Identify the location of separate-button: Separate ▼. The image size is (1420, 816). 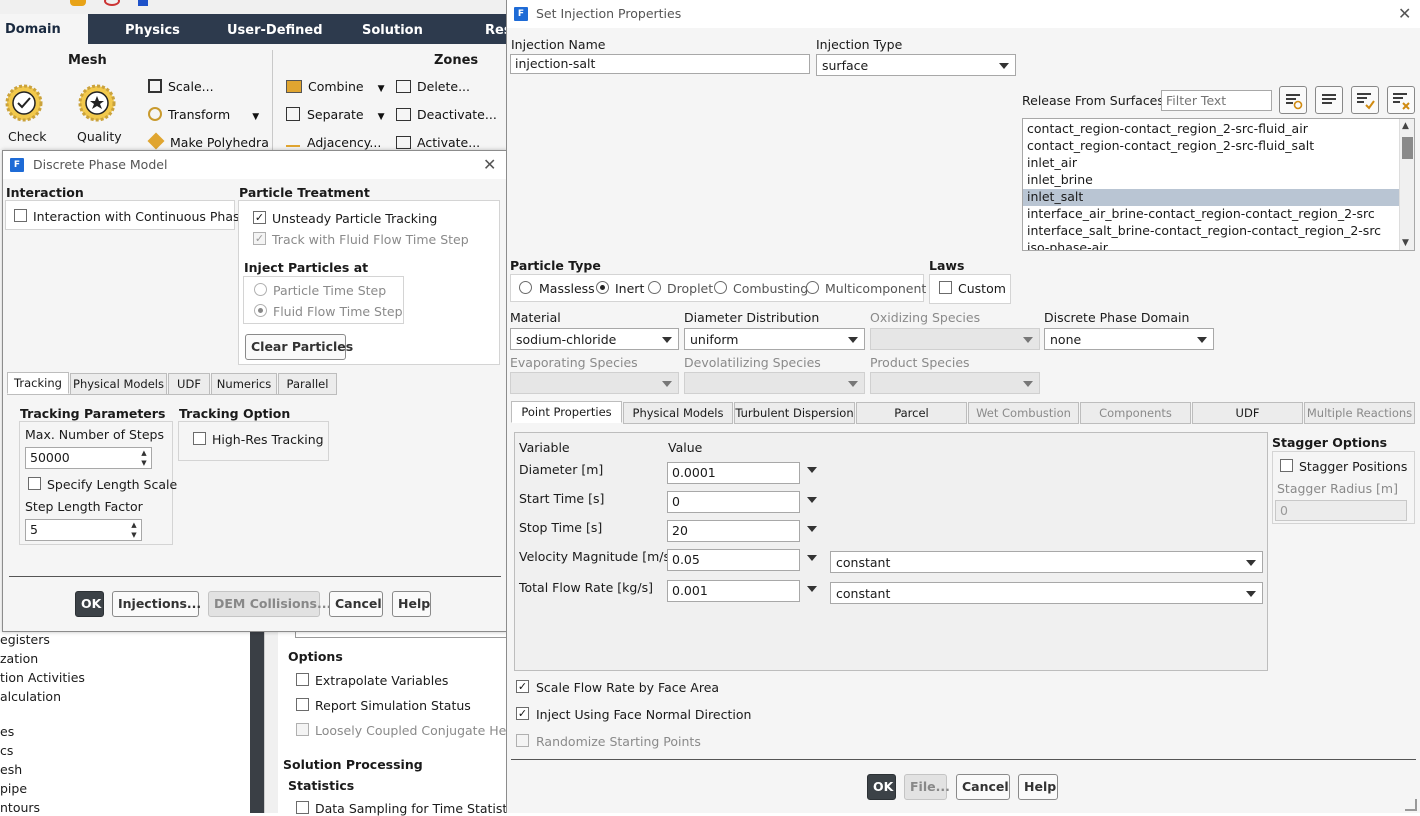
(335, 114).